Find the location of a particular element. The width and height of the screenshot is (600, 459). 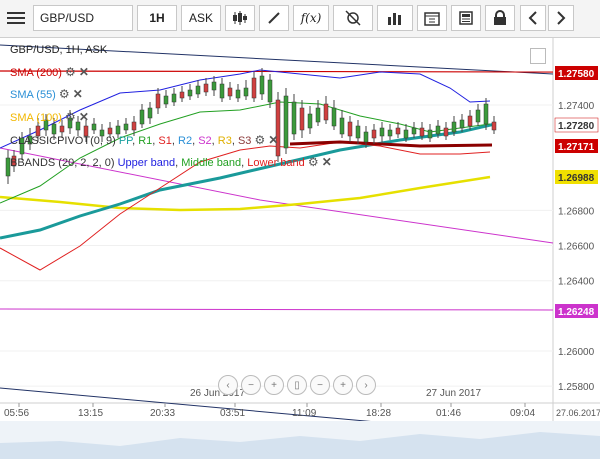

price-tick-label: 1.26600 is located at coordinates (576, 247).